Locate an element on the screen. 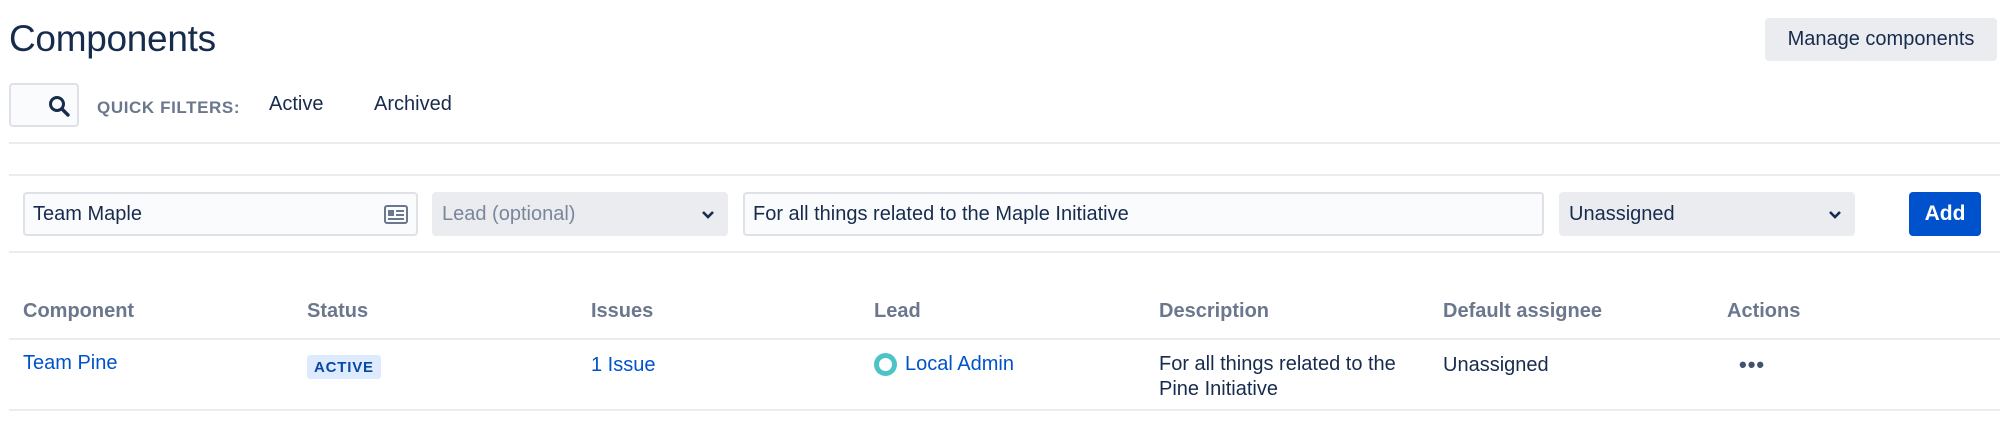 This screenshot has width=2000, height=433. column-header-lead: Lead is located at coordinates (897, 311).